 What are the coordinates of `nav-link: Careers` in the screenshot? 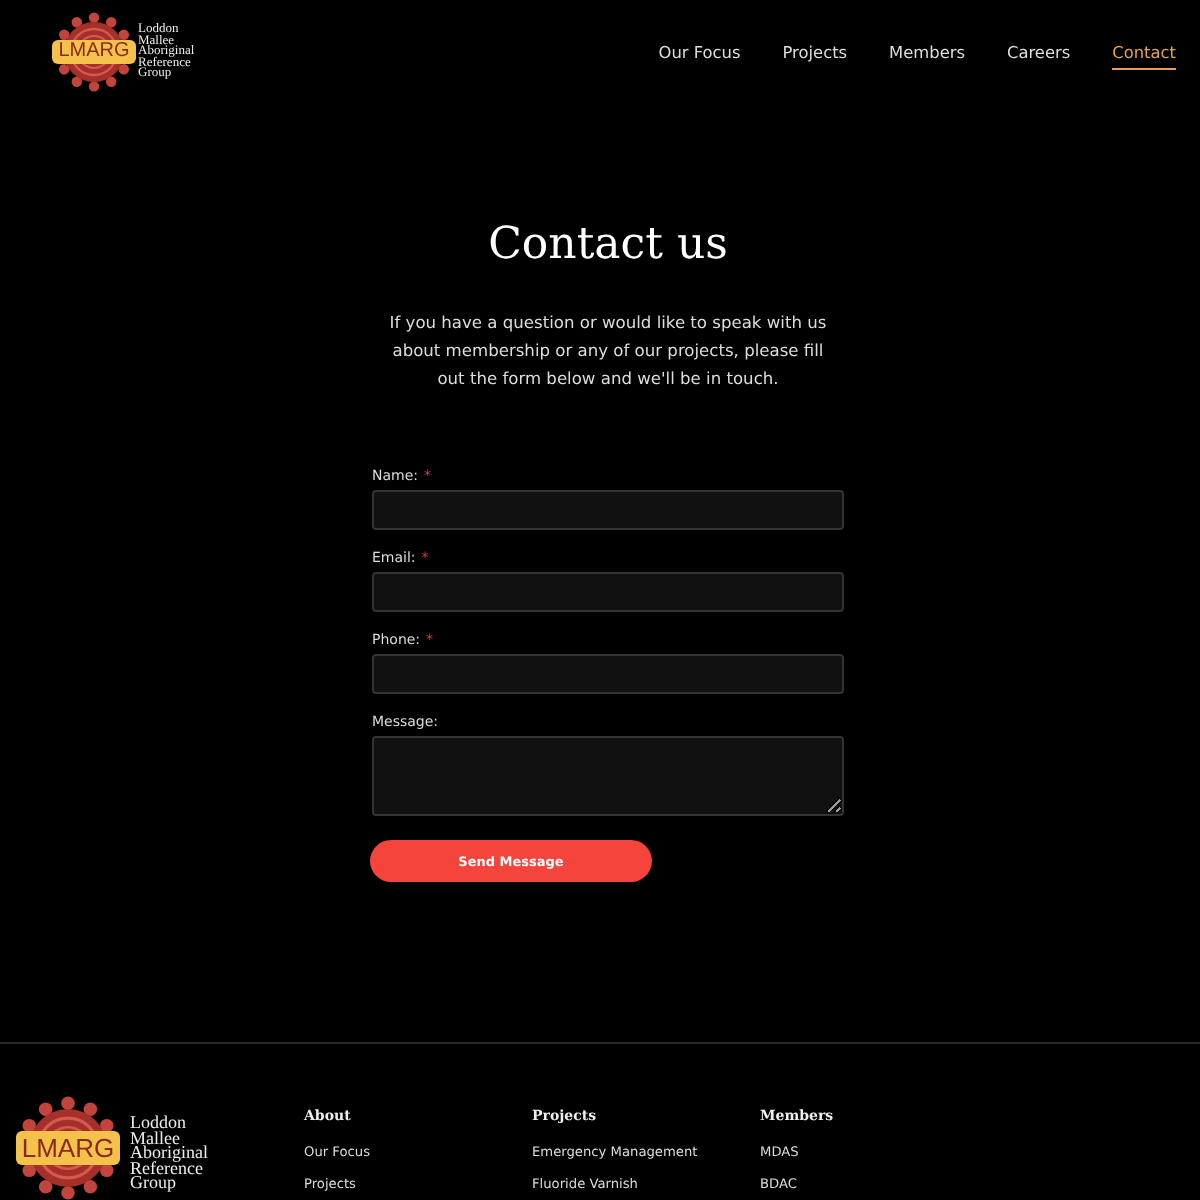 It's located at (1039, 52).